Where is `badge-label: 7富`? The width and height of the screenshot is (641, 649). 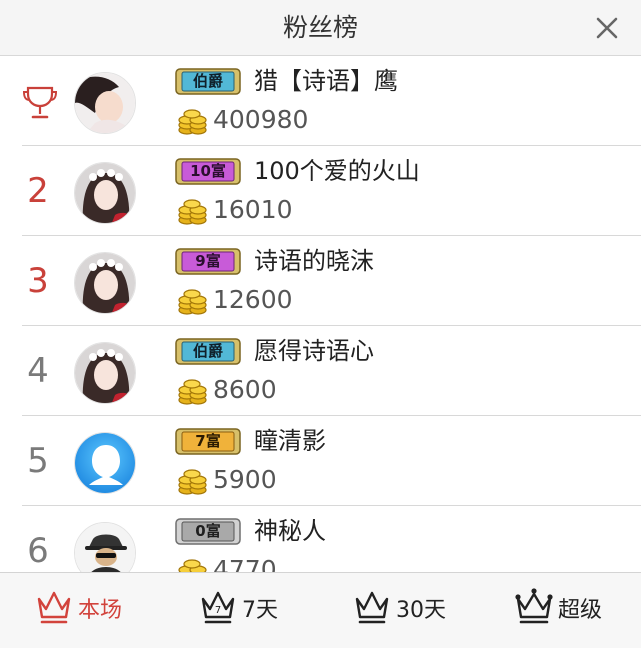 badge-label: 7富 is located at coordinates (208, 441).